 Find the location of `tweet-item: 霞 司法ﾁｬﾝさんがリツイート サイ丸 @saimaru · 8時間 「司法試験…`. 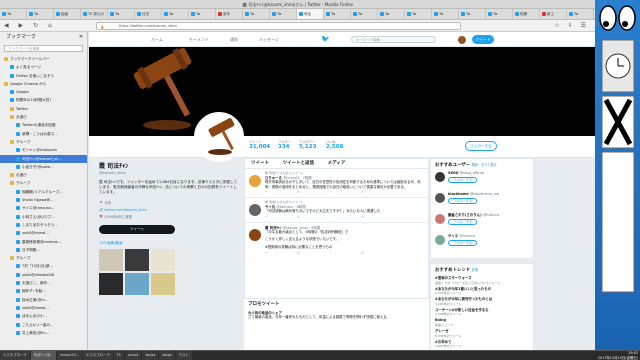

tweet-item: 霞 司法ﾁｬﾝさんがリツイート サイ丸 @saimaru · 8時間 「司法試験… is located at coordinates (336, 210).